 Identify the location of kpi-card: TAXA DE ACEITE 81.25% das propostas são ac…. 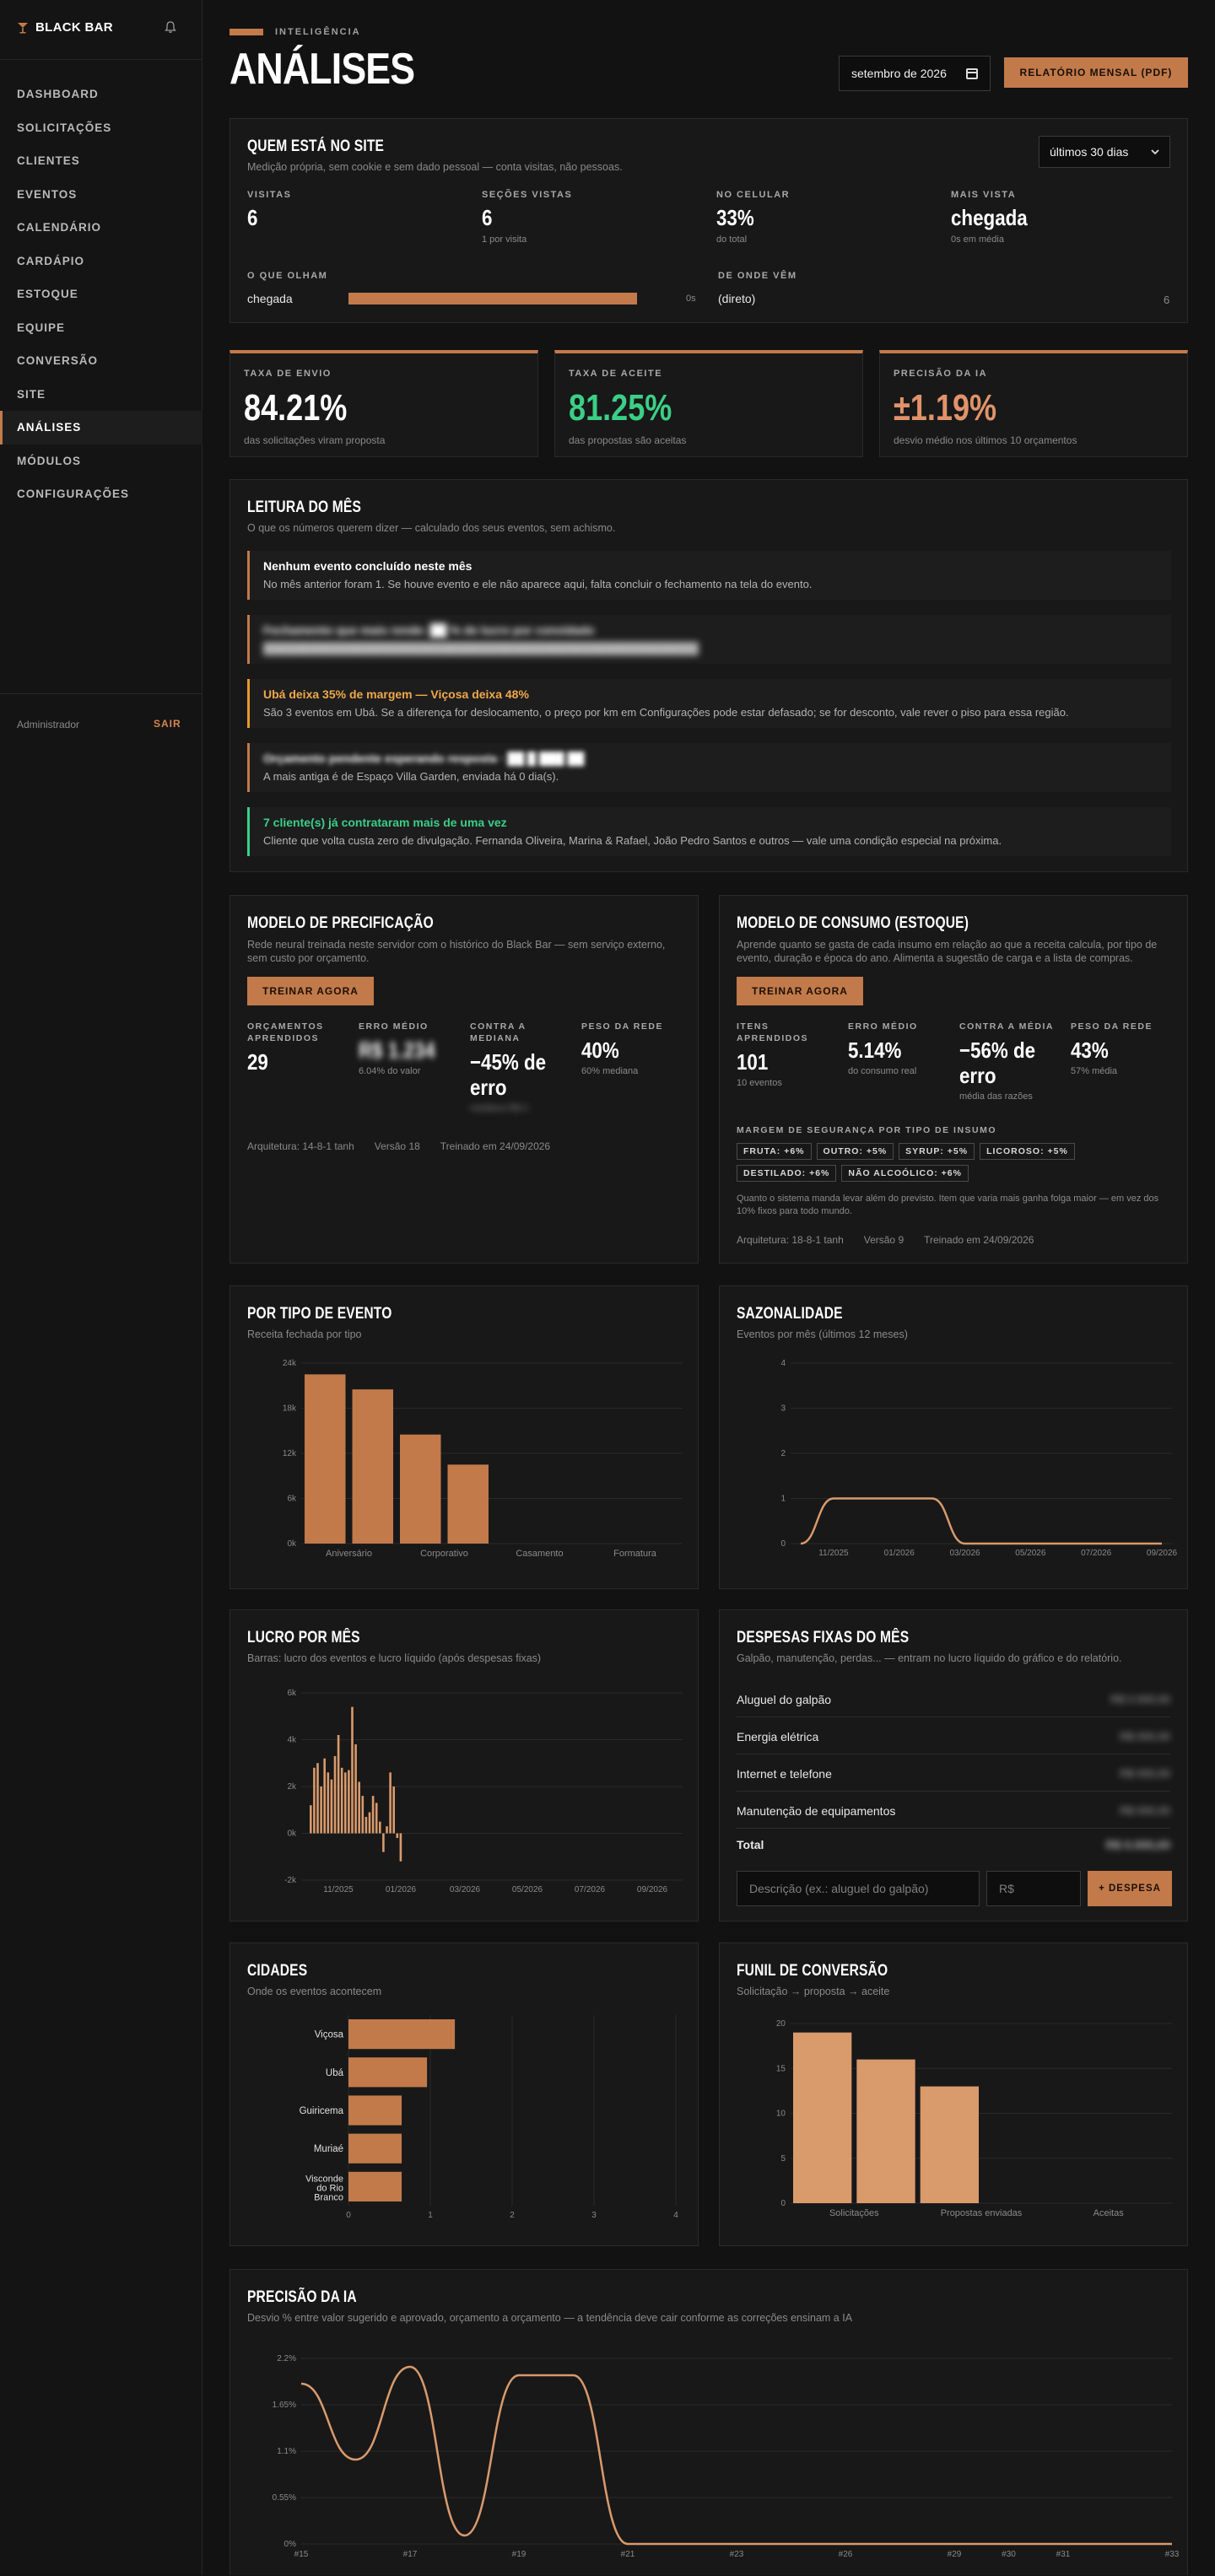
(708, 403).